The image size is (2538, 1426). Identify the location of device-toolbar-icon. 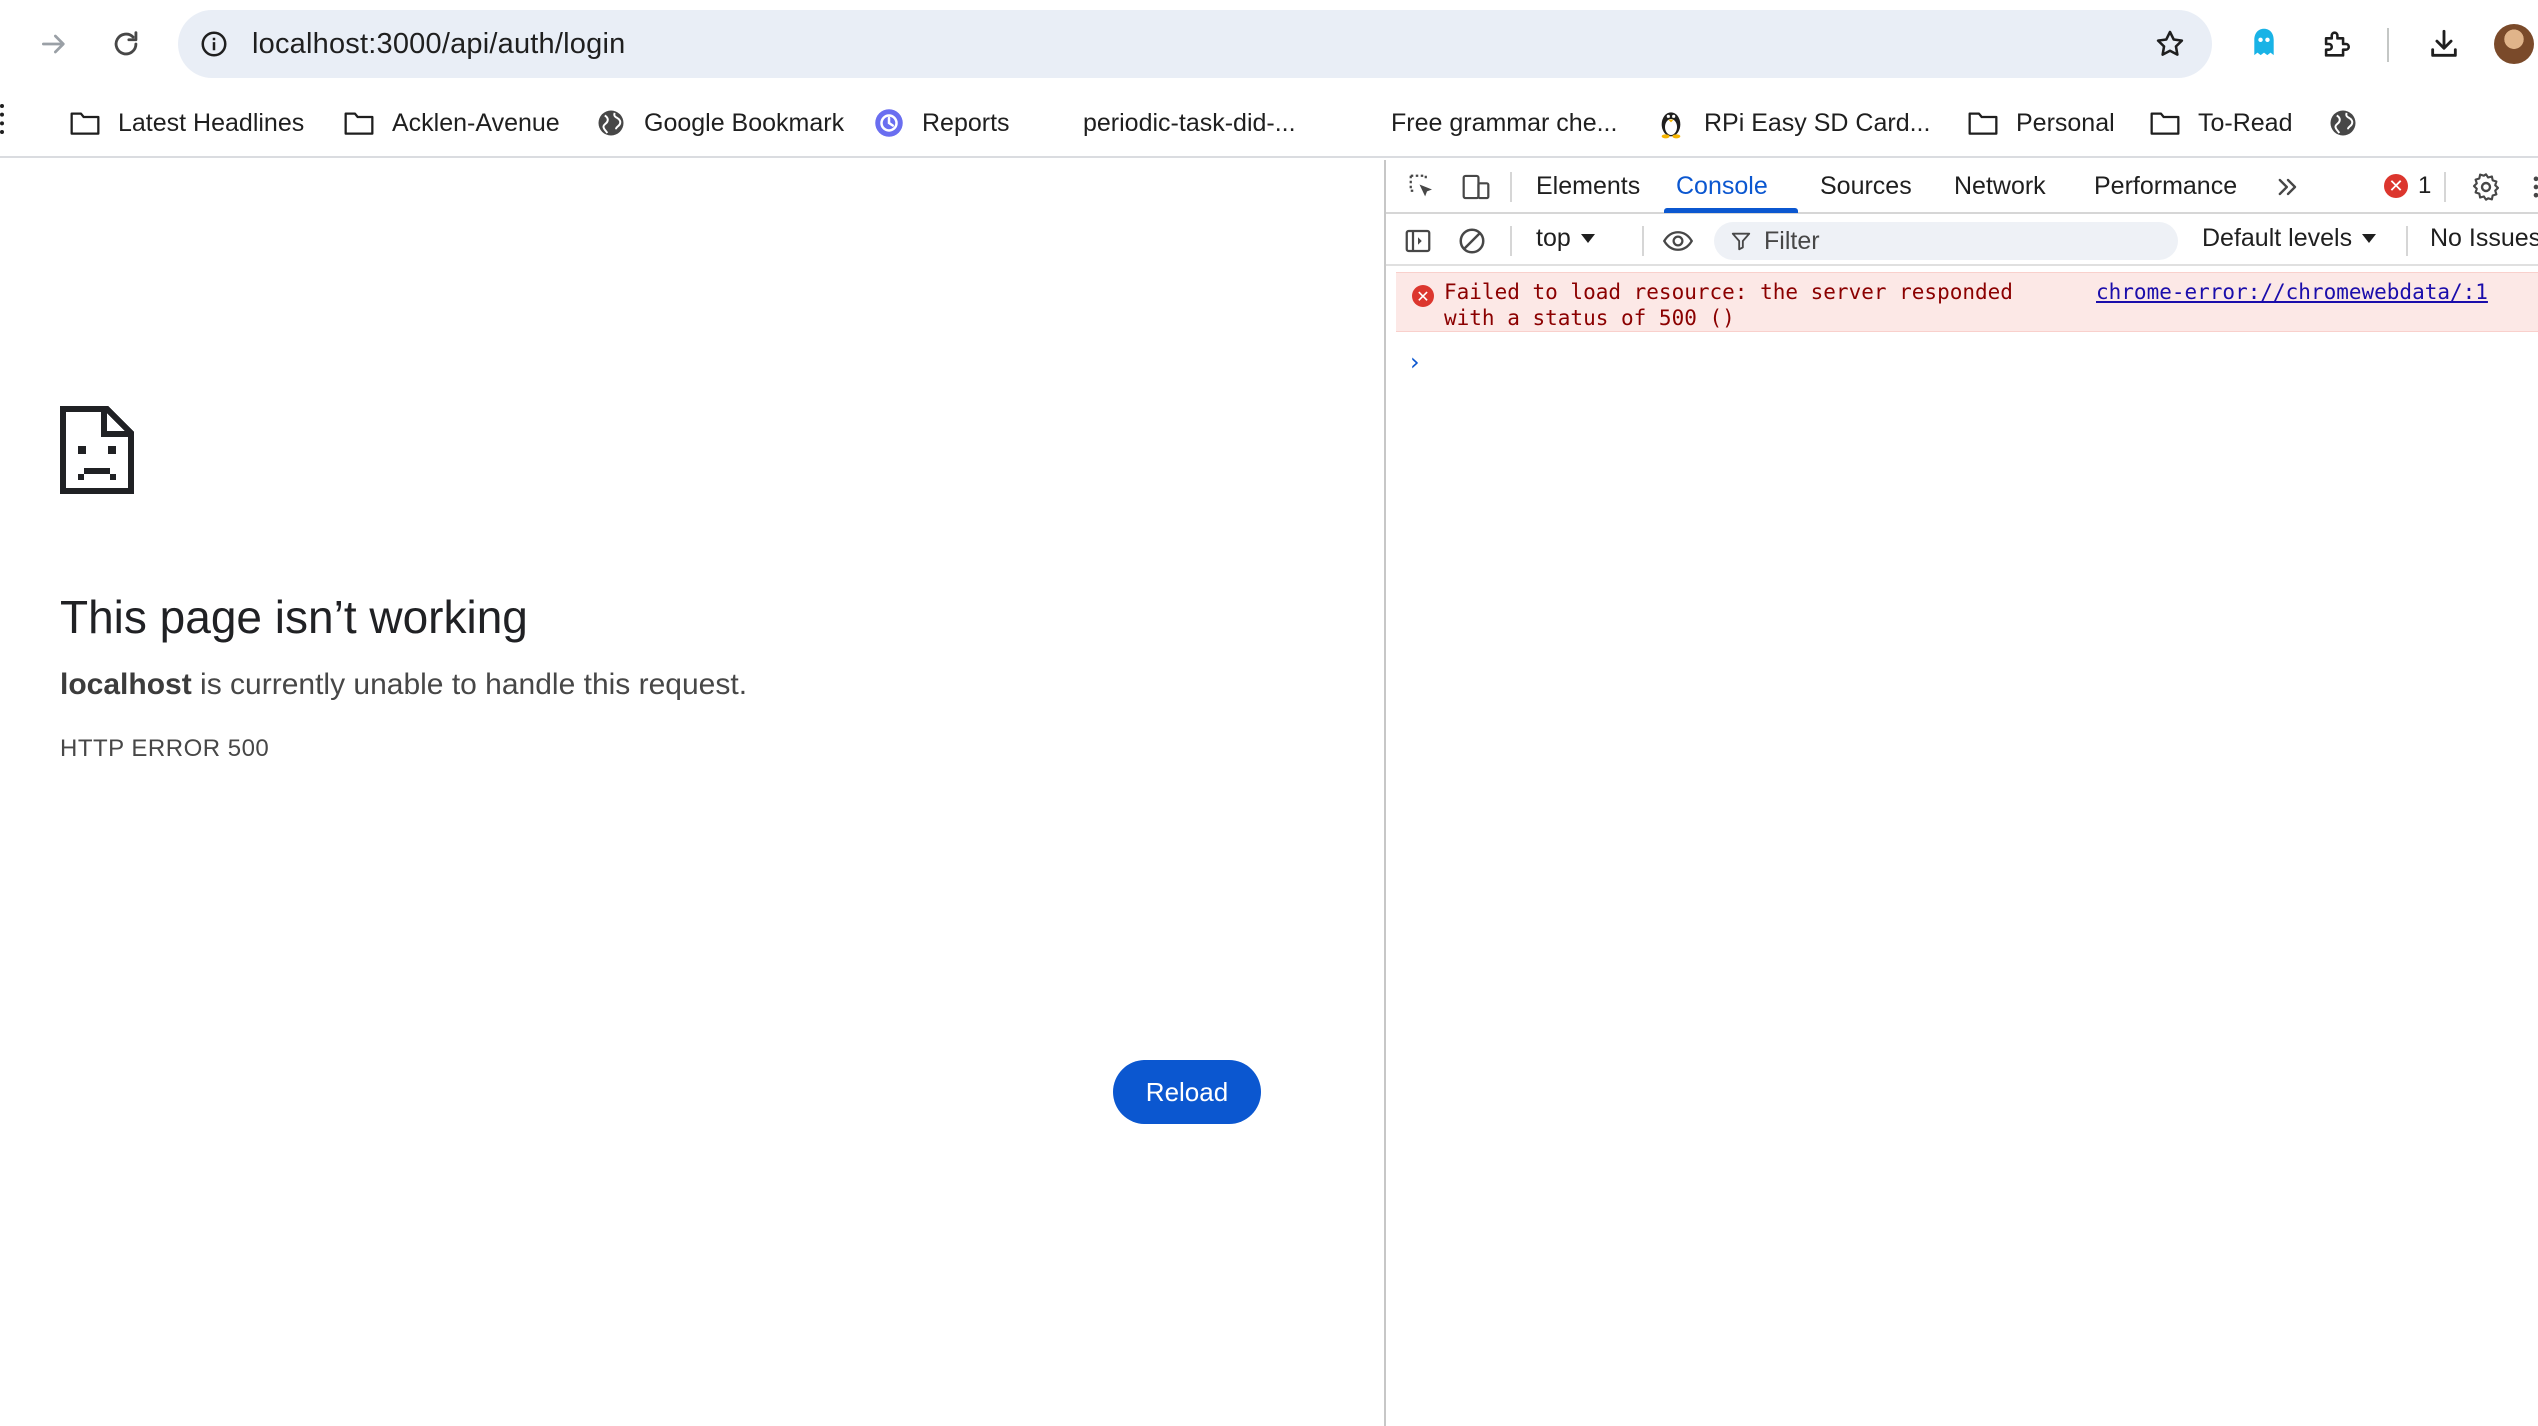
(1476, 187).